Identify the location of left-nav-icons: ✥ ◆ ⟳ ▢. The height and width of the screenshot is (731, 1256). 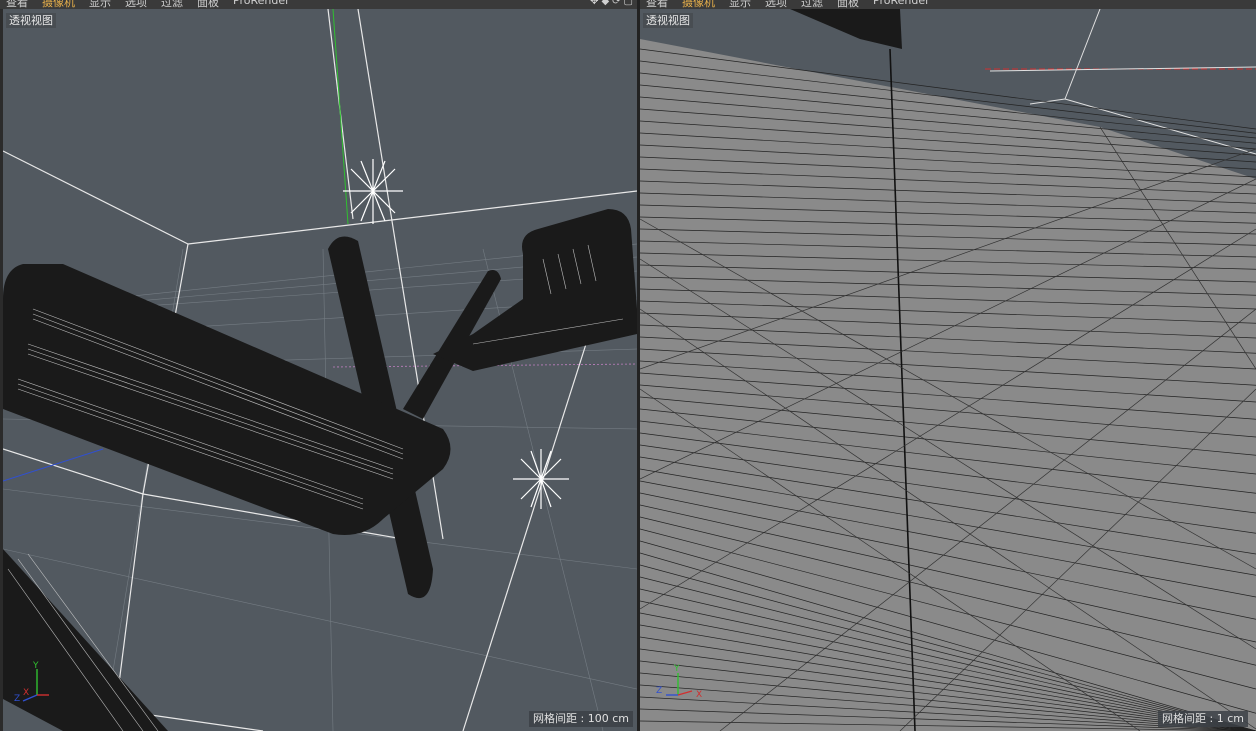
(611, 3).